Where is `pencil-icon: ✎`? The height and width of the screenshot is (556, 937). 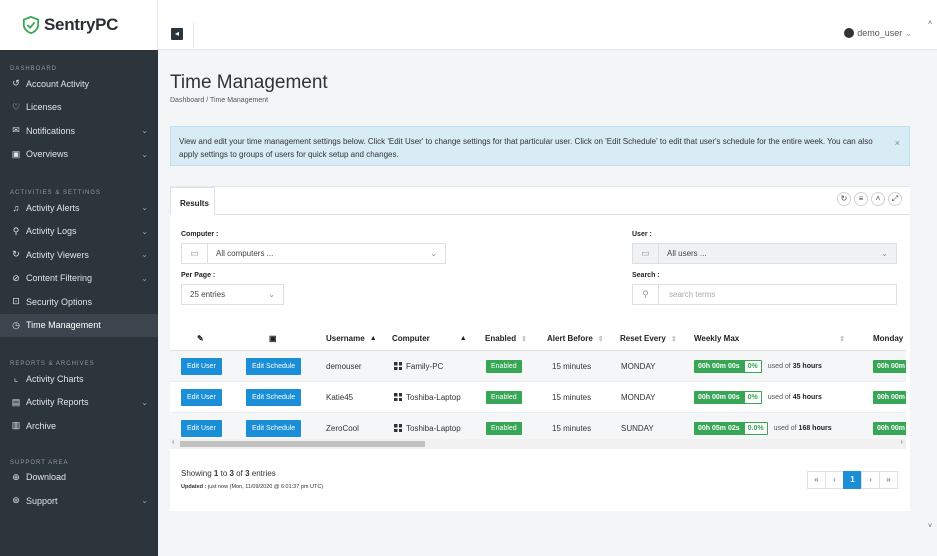 pencil-icon: ✎ is located at coordinates (200, 338).